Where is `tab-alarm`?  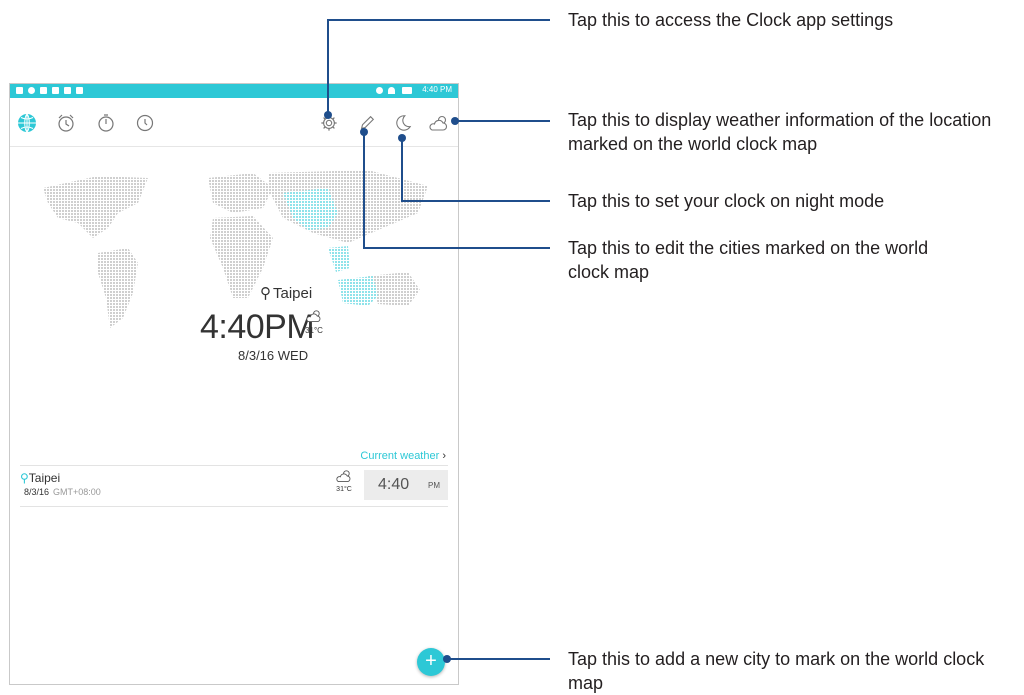 tab-alarm is located at coordinates (66, 123).